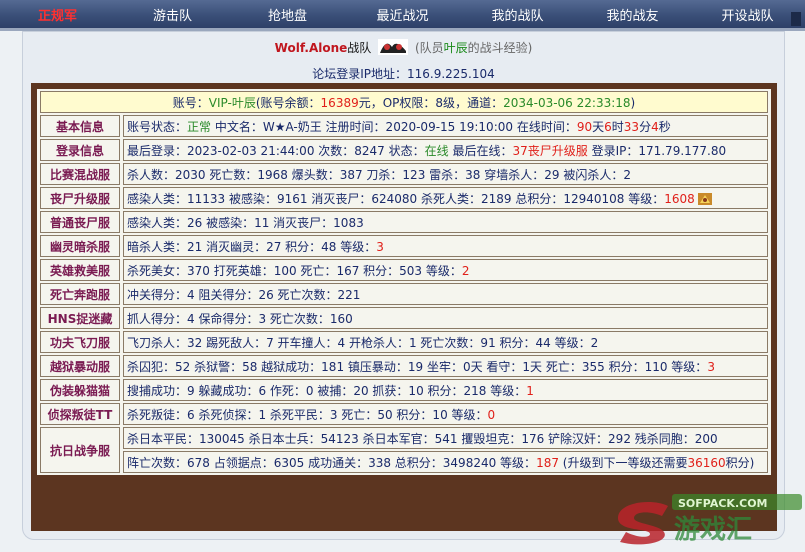 This screenshot has height=552, width=805. What do you see at coordinates (608, 126) in the screenshot?
I see `stat-text: 6` at bounding box center [608, 126].